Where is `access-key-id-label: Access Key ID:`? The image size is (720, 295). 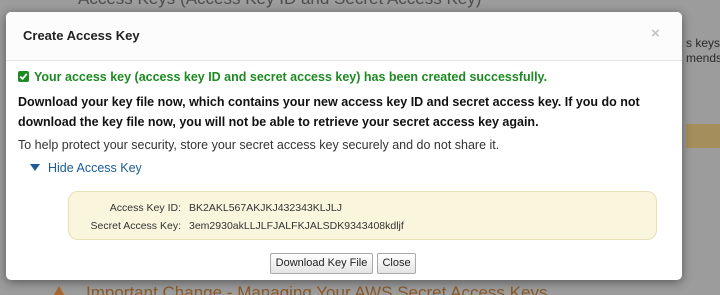 access-key-id-label: Access Key ID: is located at coordinates (145, 208).